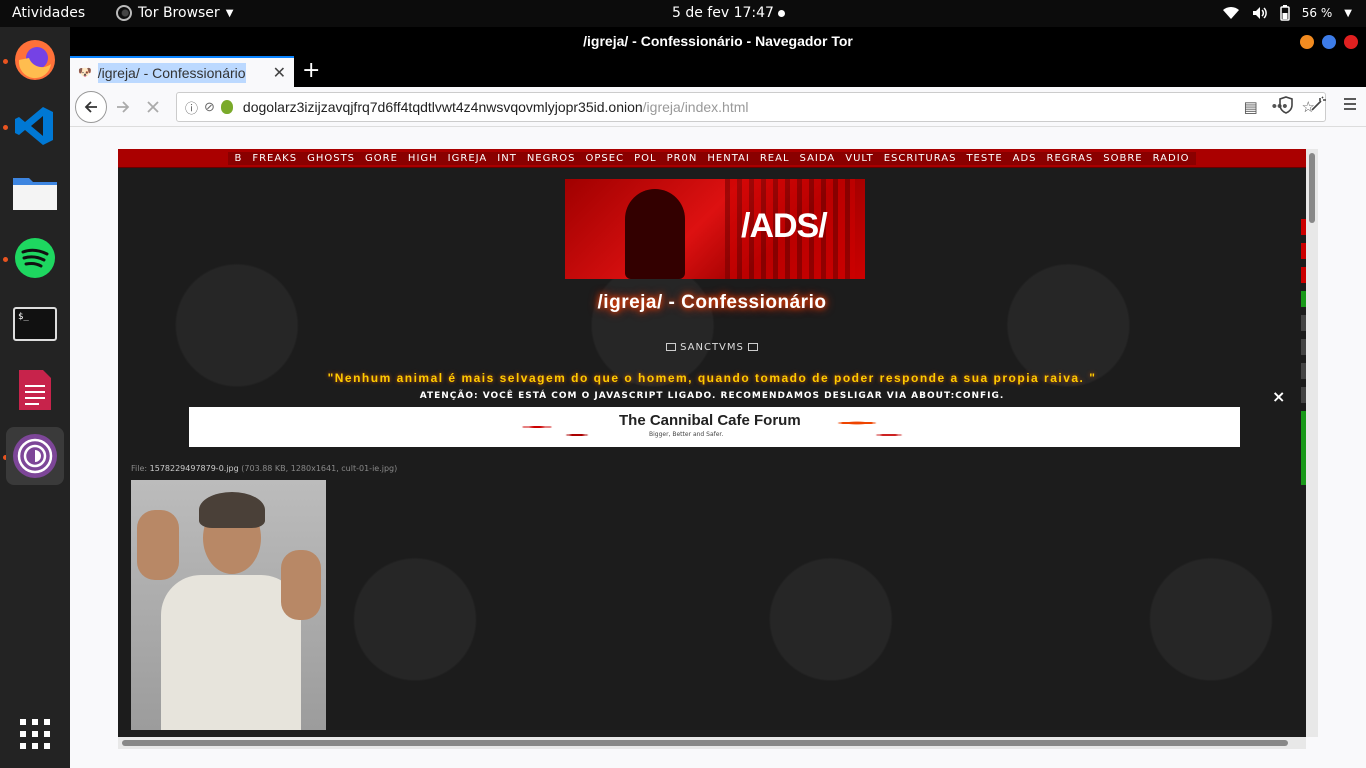  I want to click on horizontal-scrollbar, so click(712, 743).